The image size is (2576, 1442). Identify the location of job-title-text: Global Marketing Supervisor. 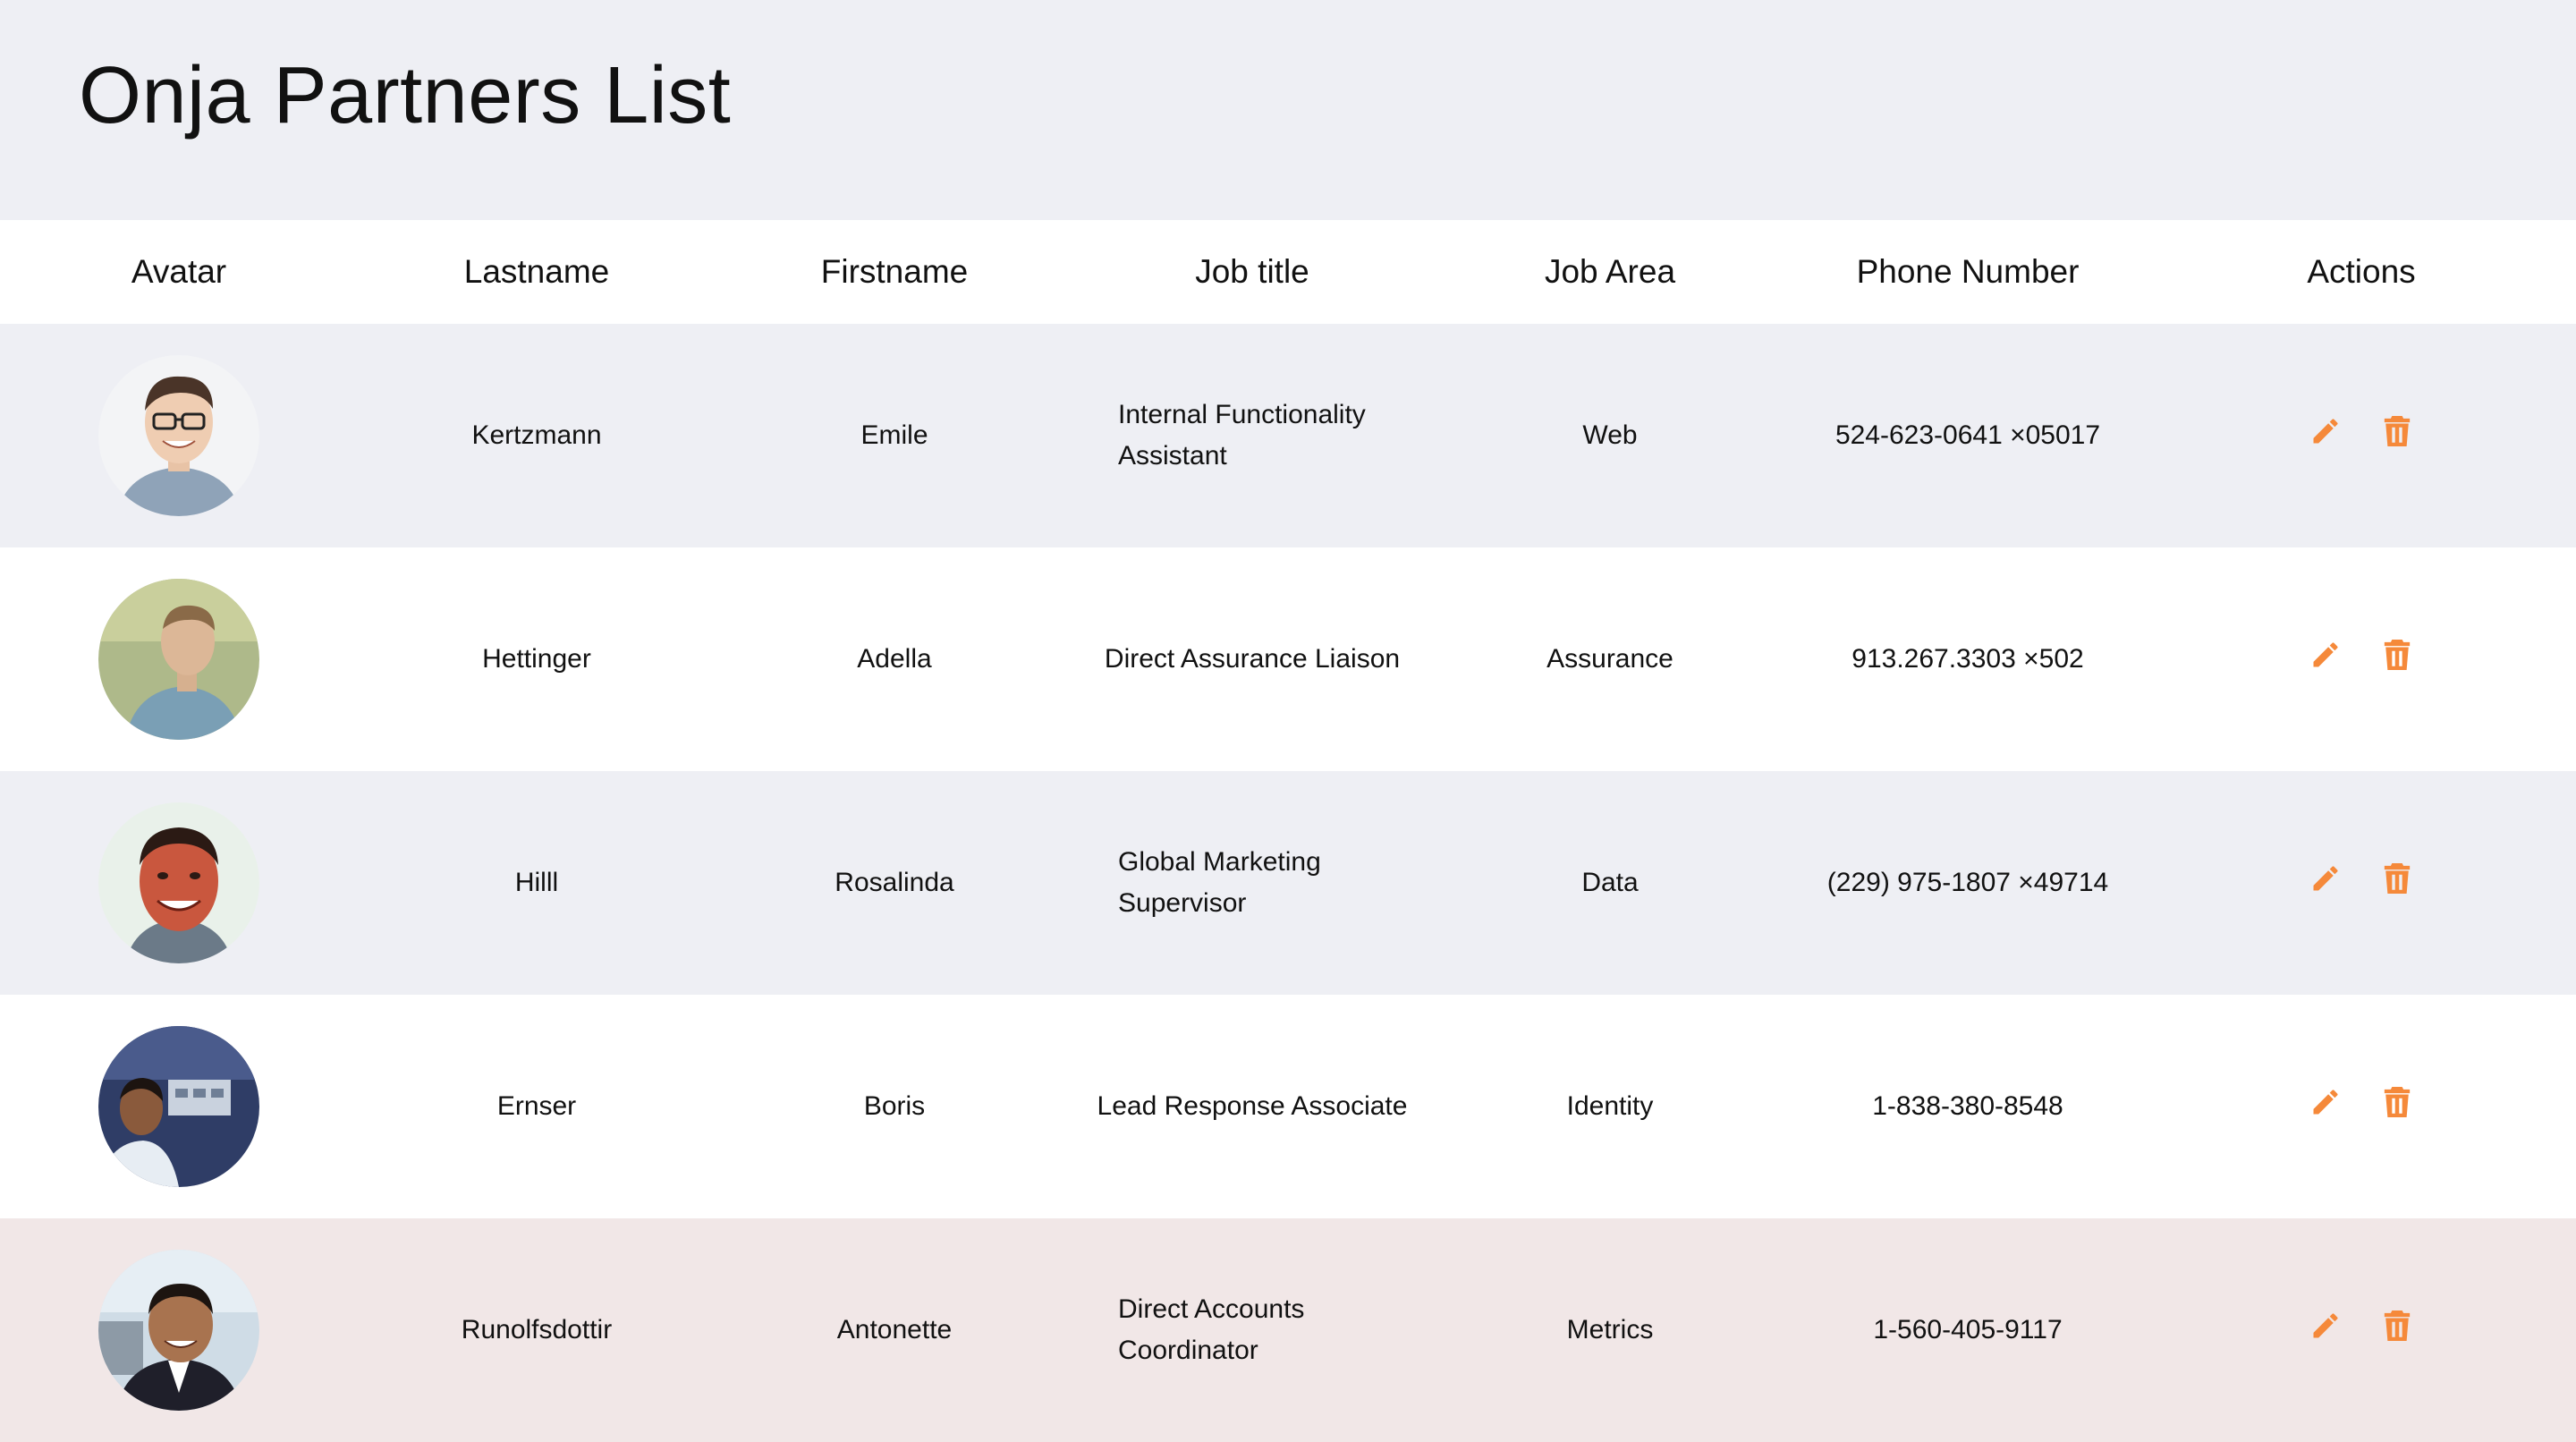
(1219, 882).